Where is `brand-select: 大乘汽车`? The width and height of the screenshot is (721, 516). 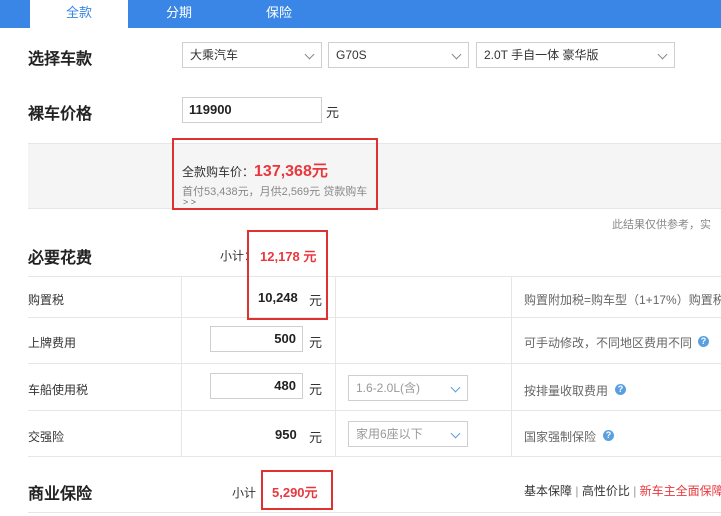 brand-select: 大乘汽车 is located at coordinates (252, 55).